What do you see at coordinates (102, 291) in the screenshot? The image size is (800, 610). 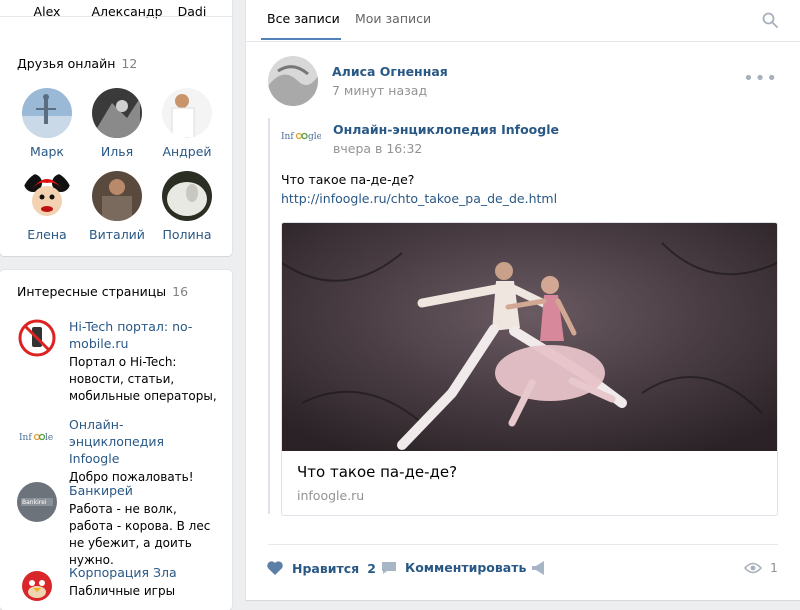 I see `interesting-pages-title: Интересные страницы 16` at bounding box center [102, 291].